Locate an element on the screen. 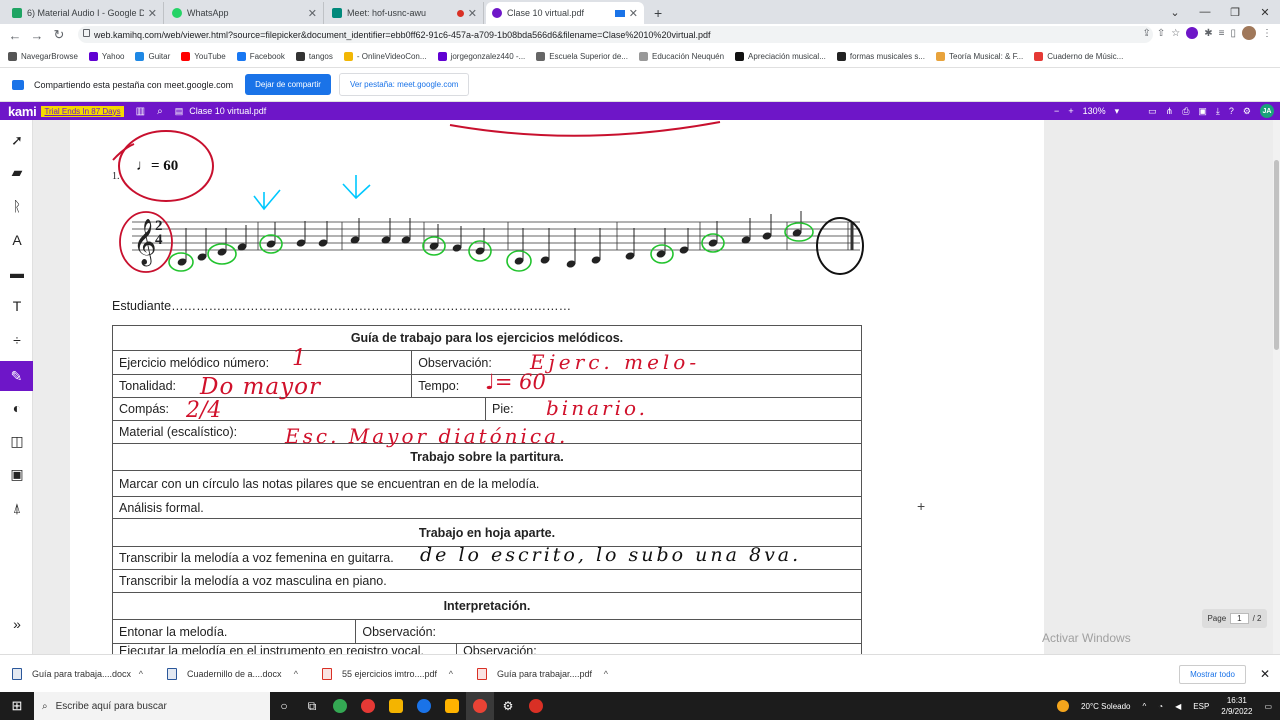 This screenshot has height=720, width=1280. page-total: / 2 is located at coordinates (1257, 618).